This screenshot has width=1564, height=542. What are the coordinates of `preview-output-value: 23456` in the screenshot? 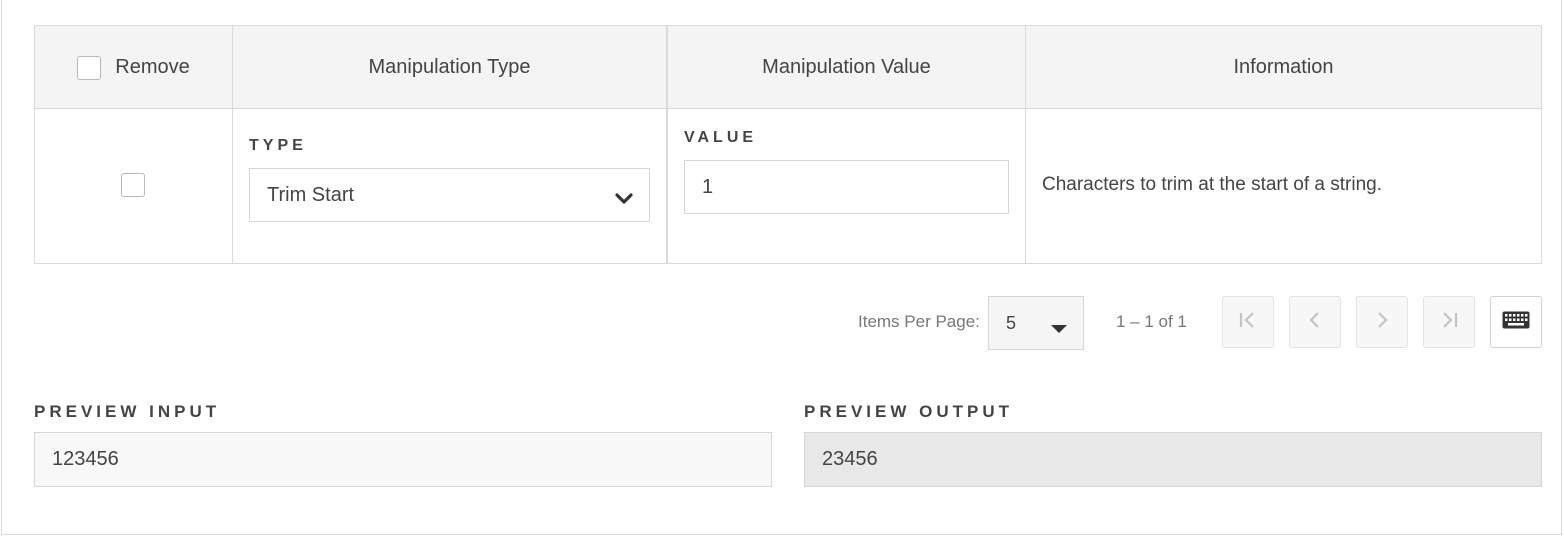 It's located at (850, 459).